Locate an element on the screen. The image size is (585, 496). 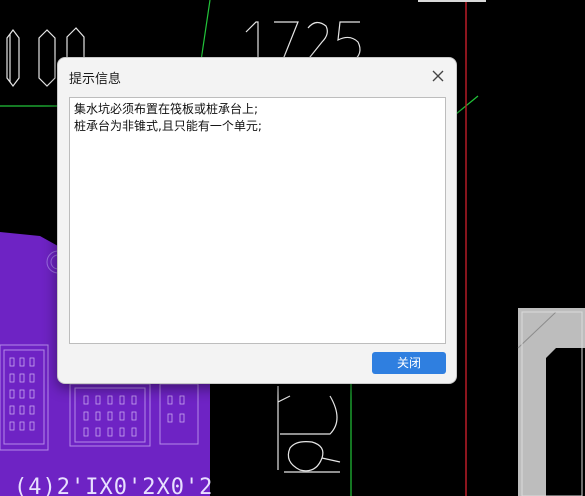
cad-element-top-right is located at coordinates (452, 1).